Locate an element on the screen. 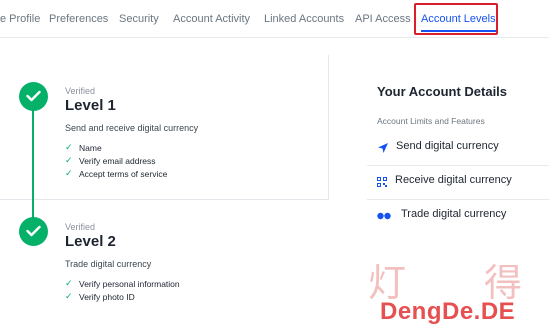 This screenshot has height=334, width=549. tab-security: Security is located at coordinates (139, 19).